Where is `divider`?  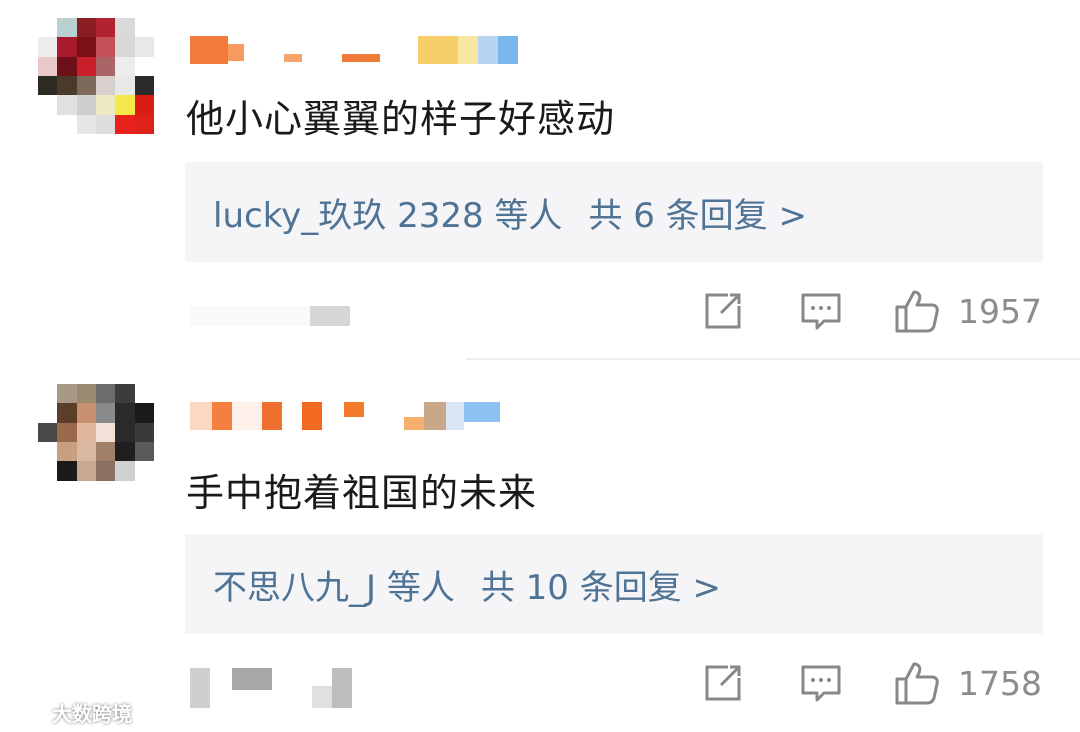
divider is located at coordinates (773, 359).